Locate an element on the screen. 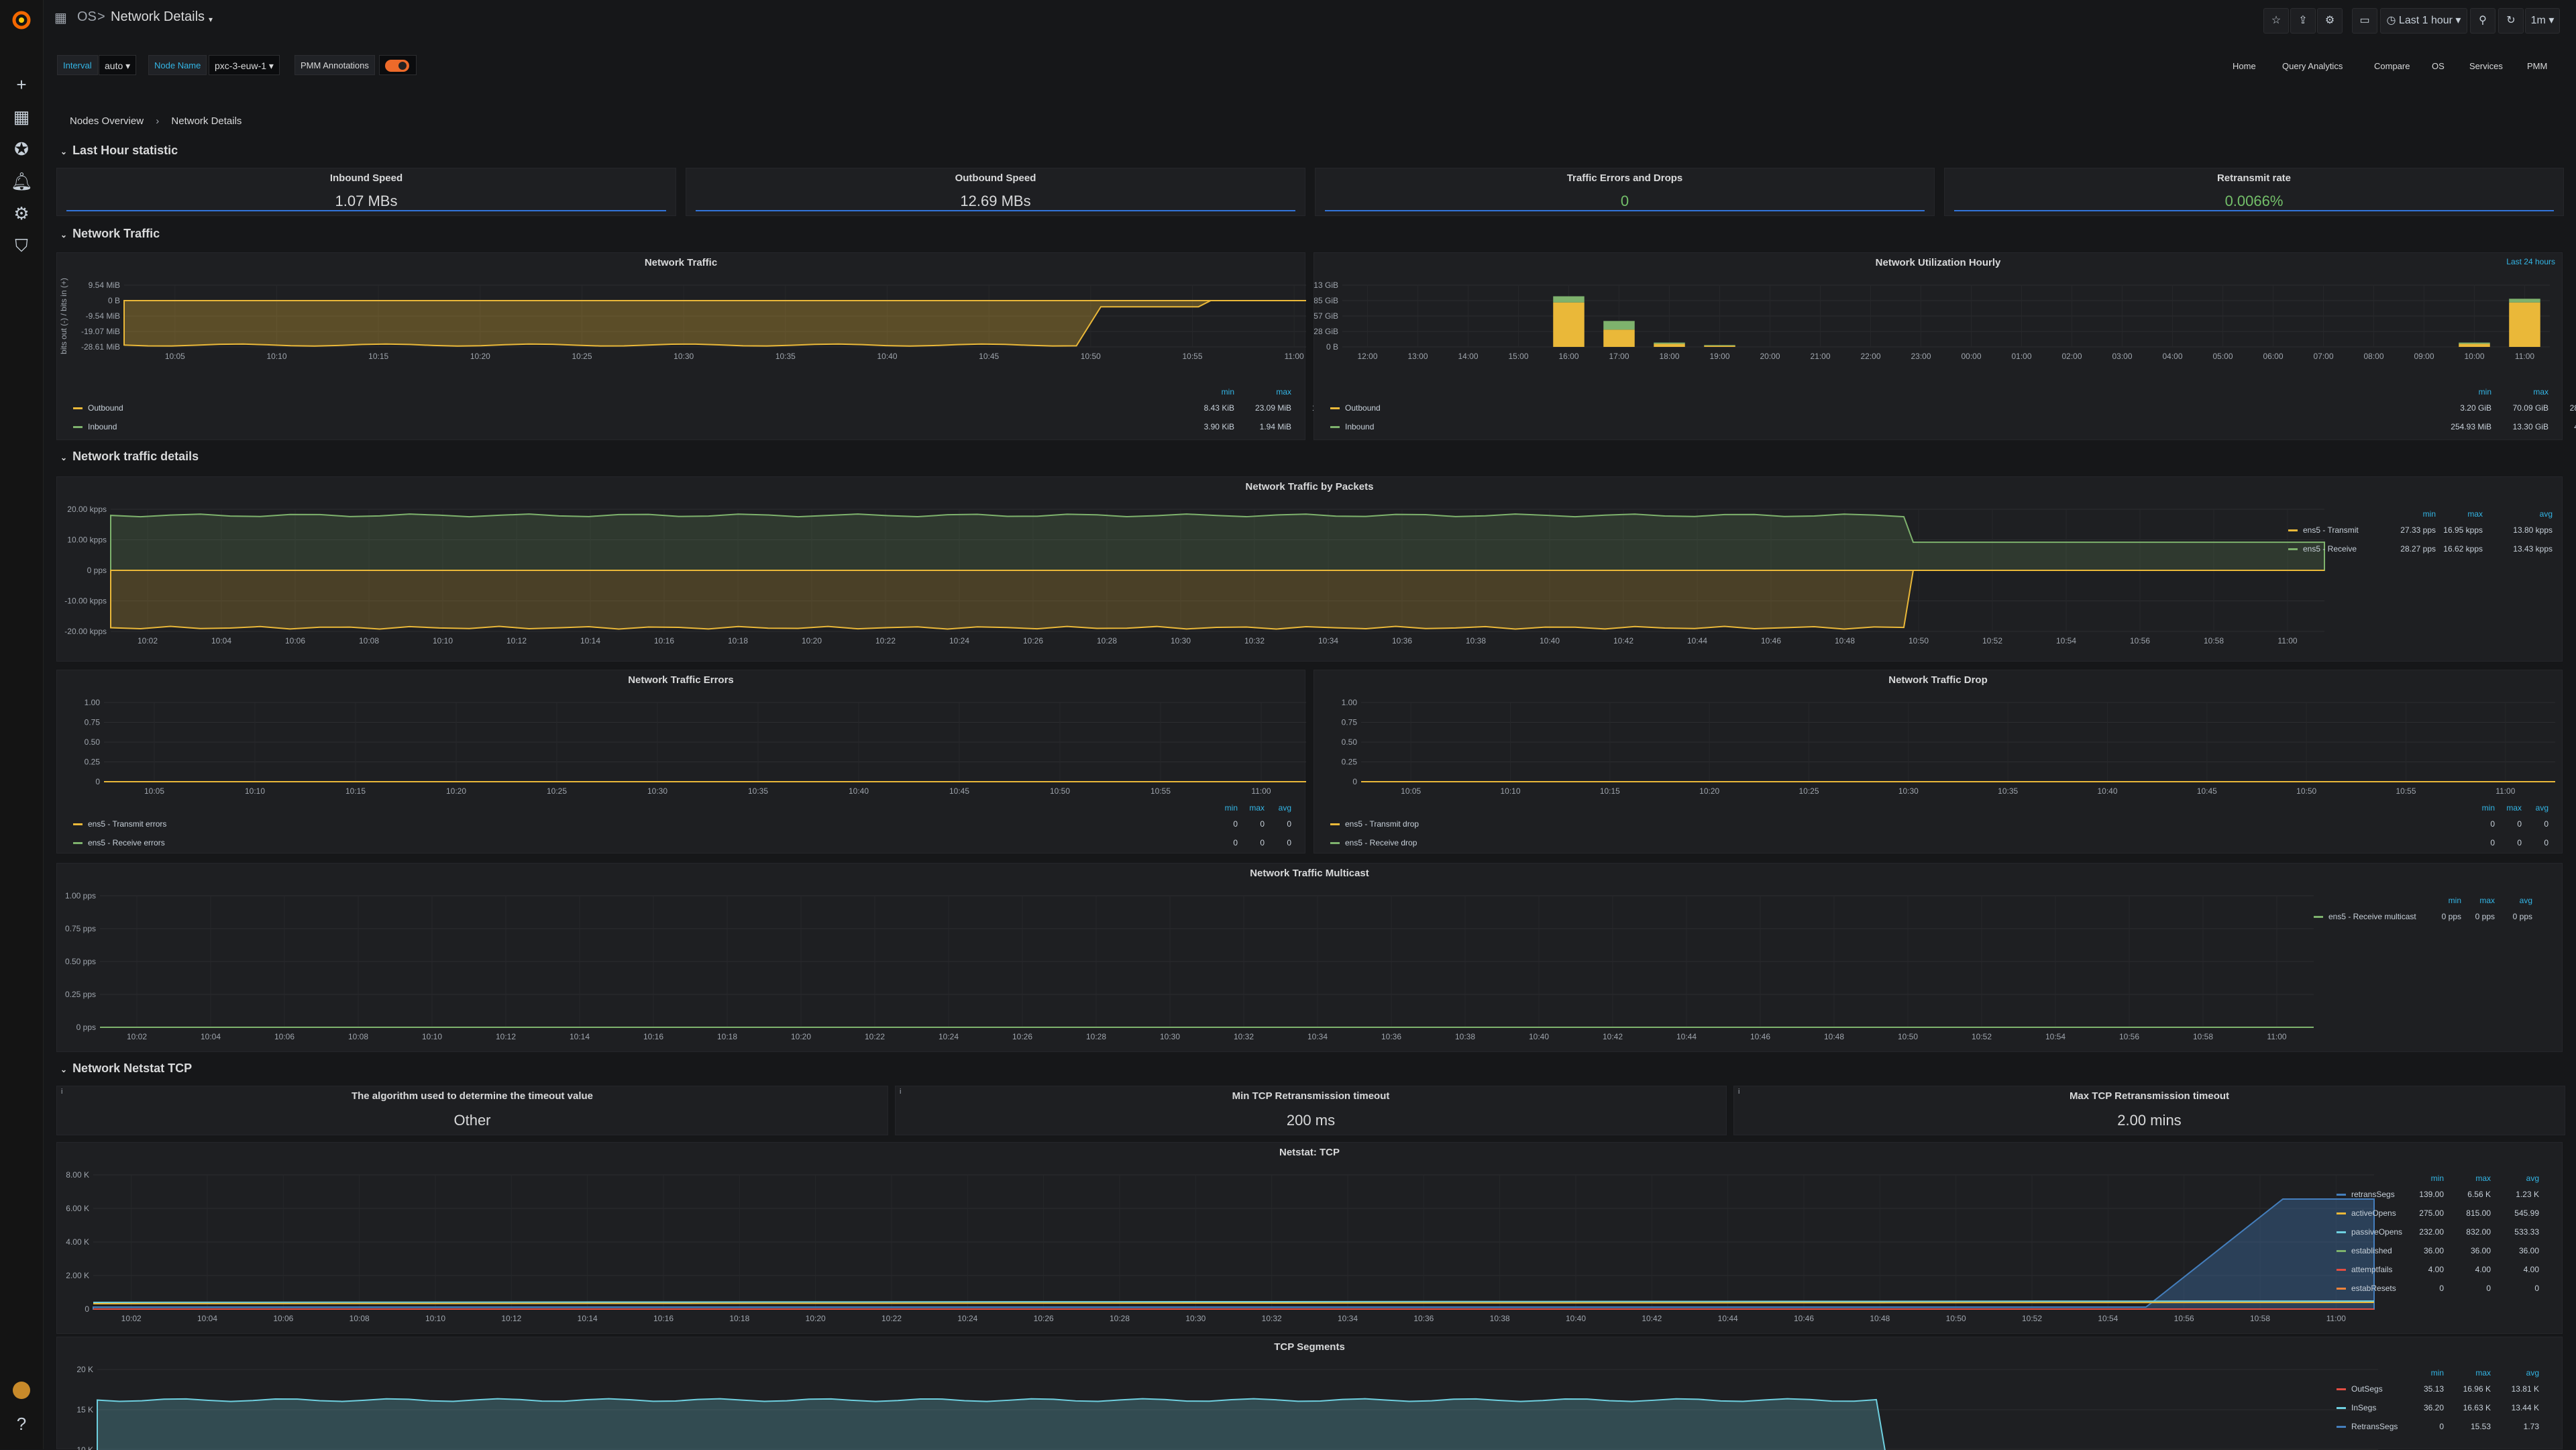 The image size is (2576, 1450). dashboard-title: Network Details is located at coordinates (158, 17).